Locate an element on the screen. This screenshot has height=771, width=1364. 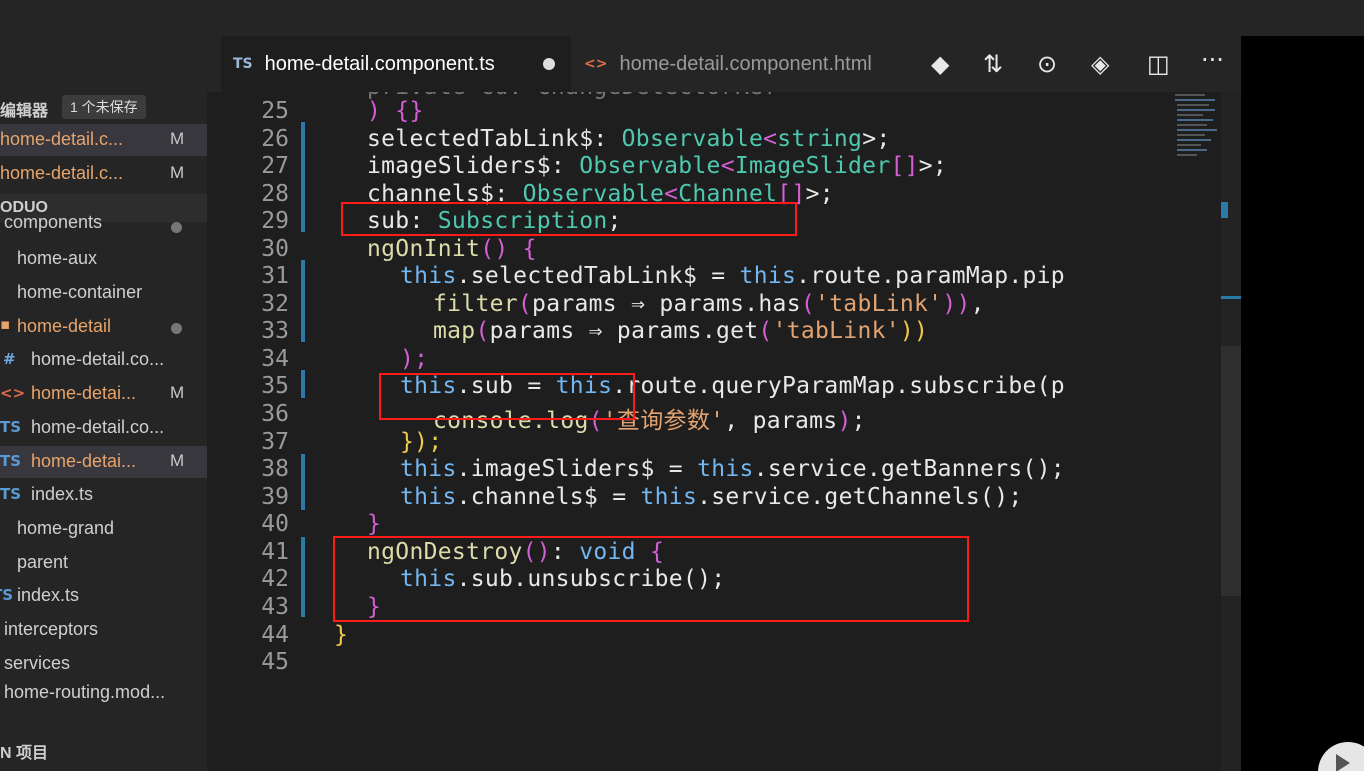
outline-section-header: N 项目 is located at coordinates (103, 749).